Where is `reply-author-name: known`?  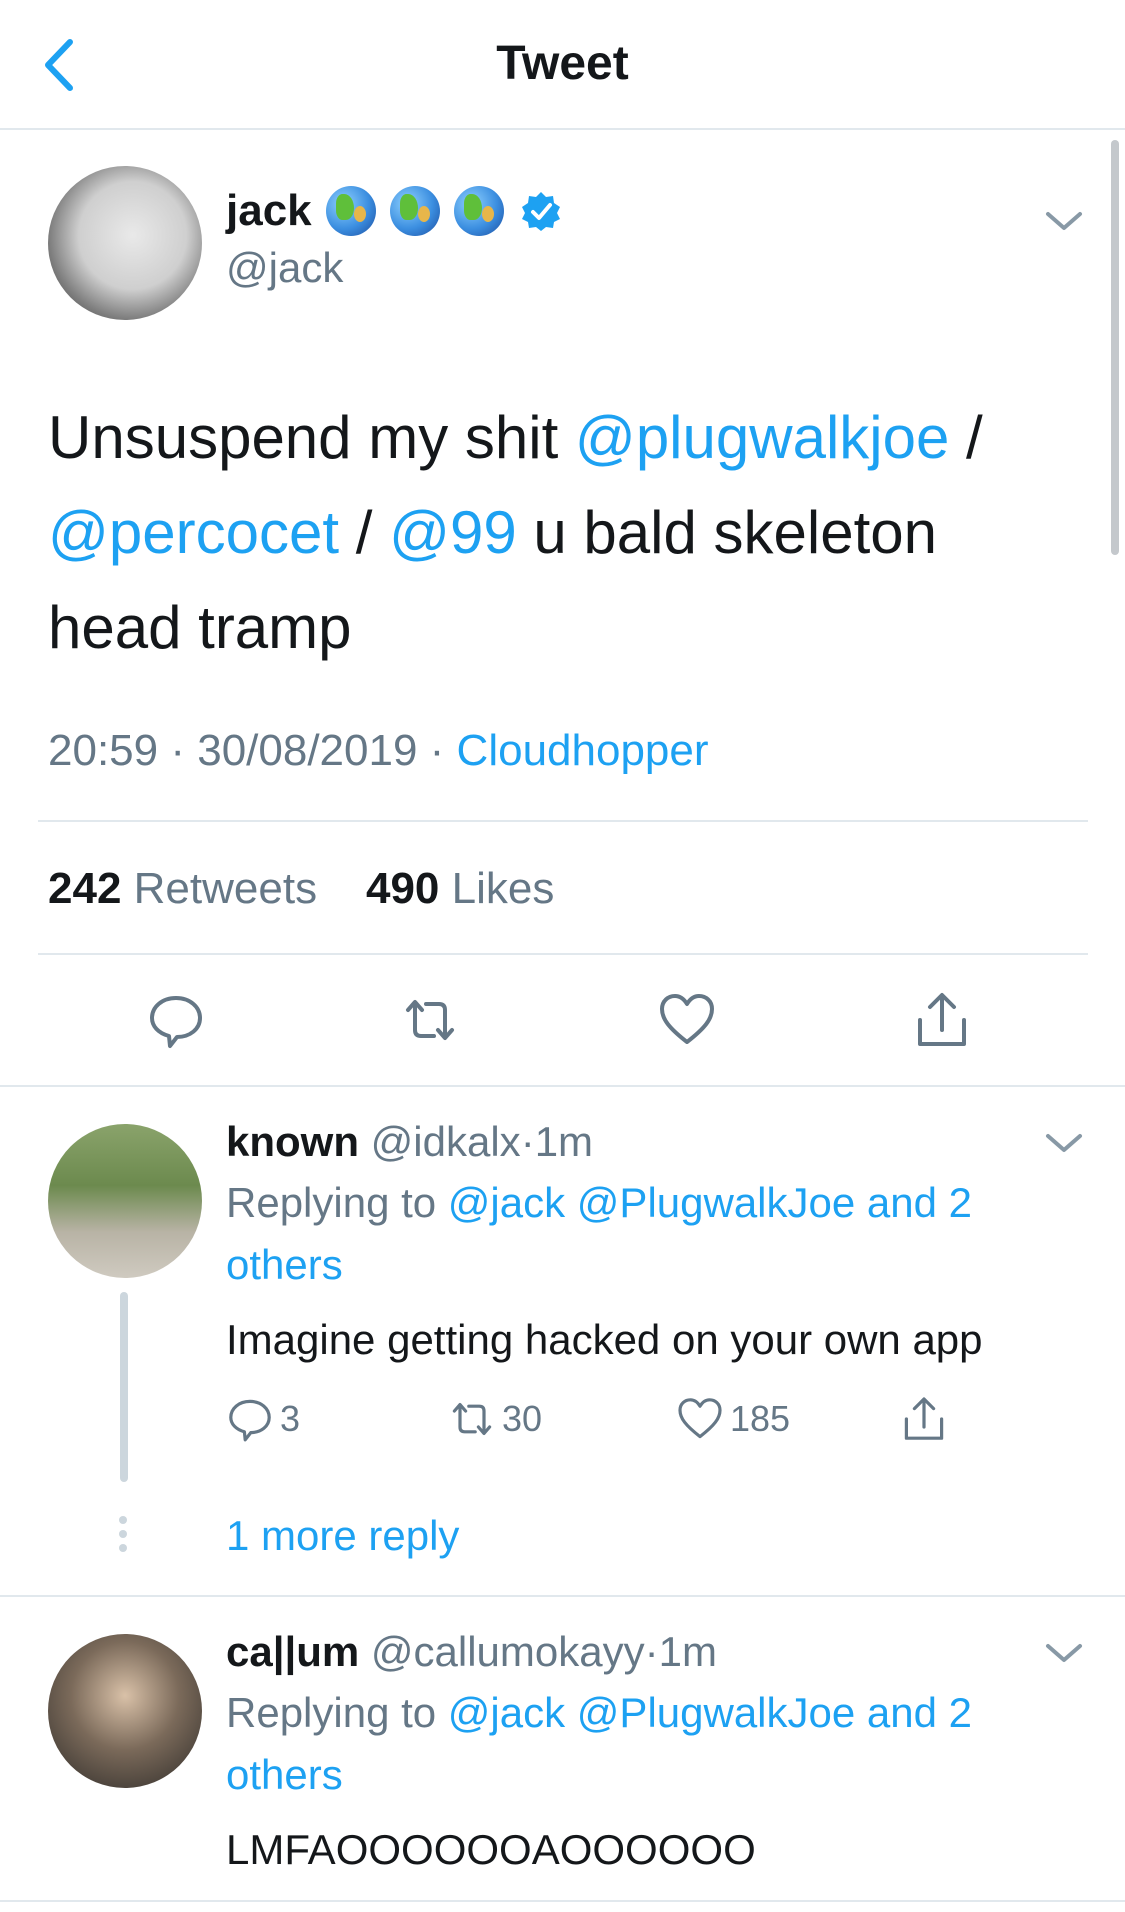
reply-author-name: known is located at coordinates (292, 1141).